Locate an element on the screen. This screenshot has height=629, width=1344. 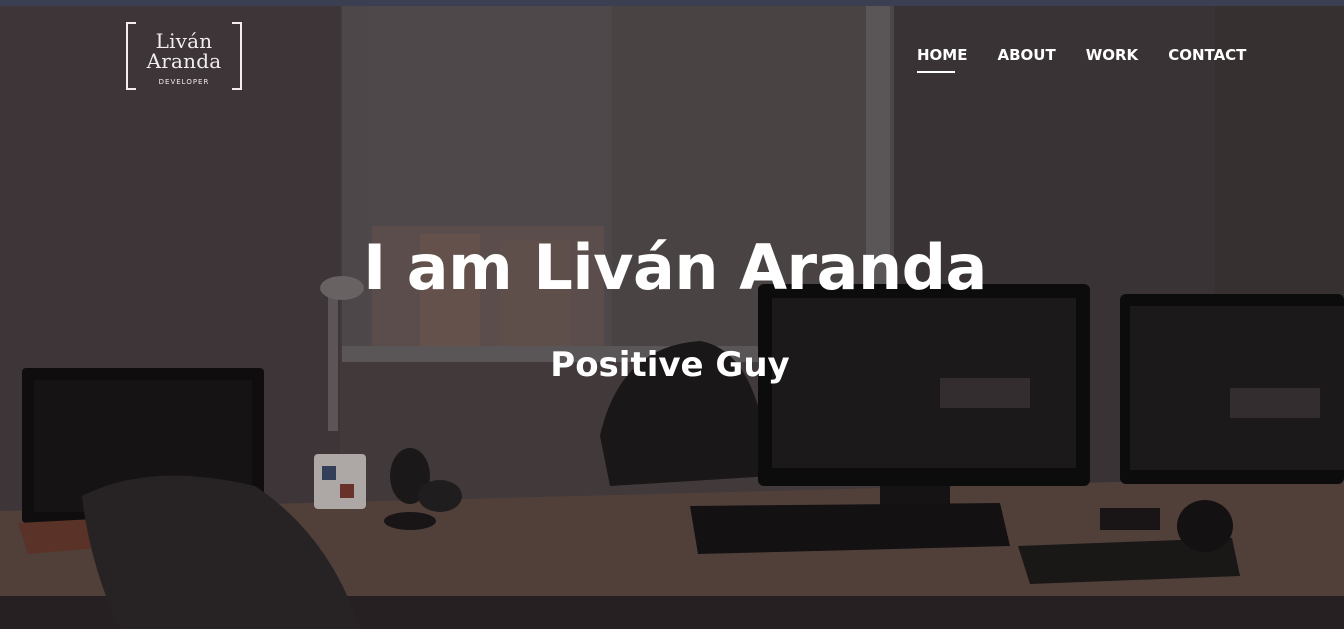
logo-role: DEVELOPER is located at coordinates (184, 82).